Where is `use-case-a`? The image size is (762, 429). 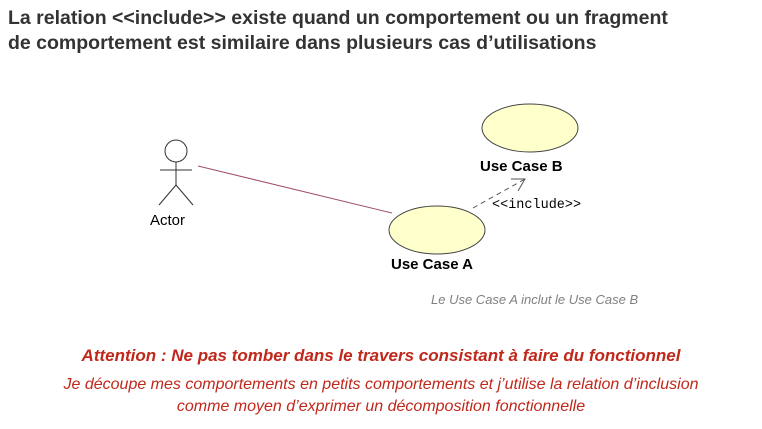
use-case-a is located at coordinates (437, 230).